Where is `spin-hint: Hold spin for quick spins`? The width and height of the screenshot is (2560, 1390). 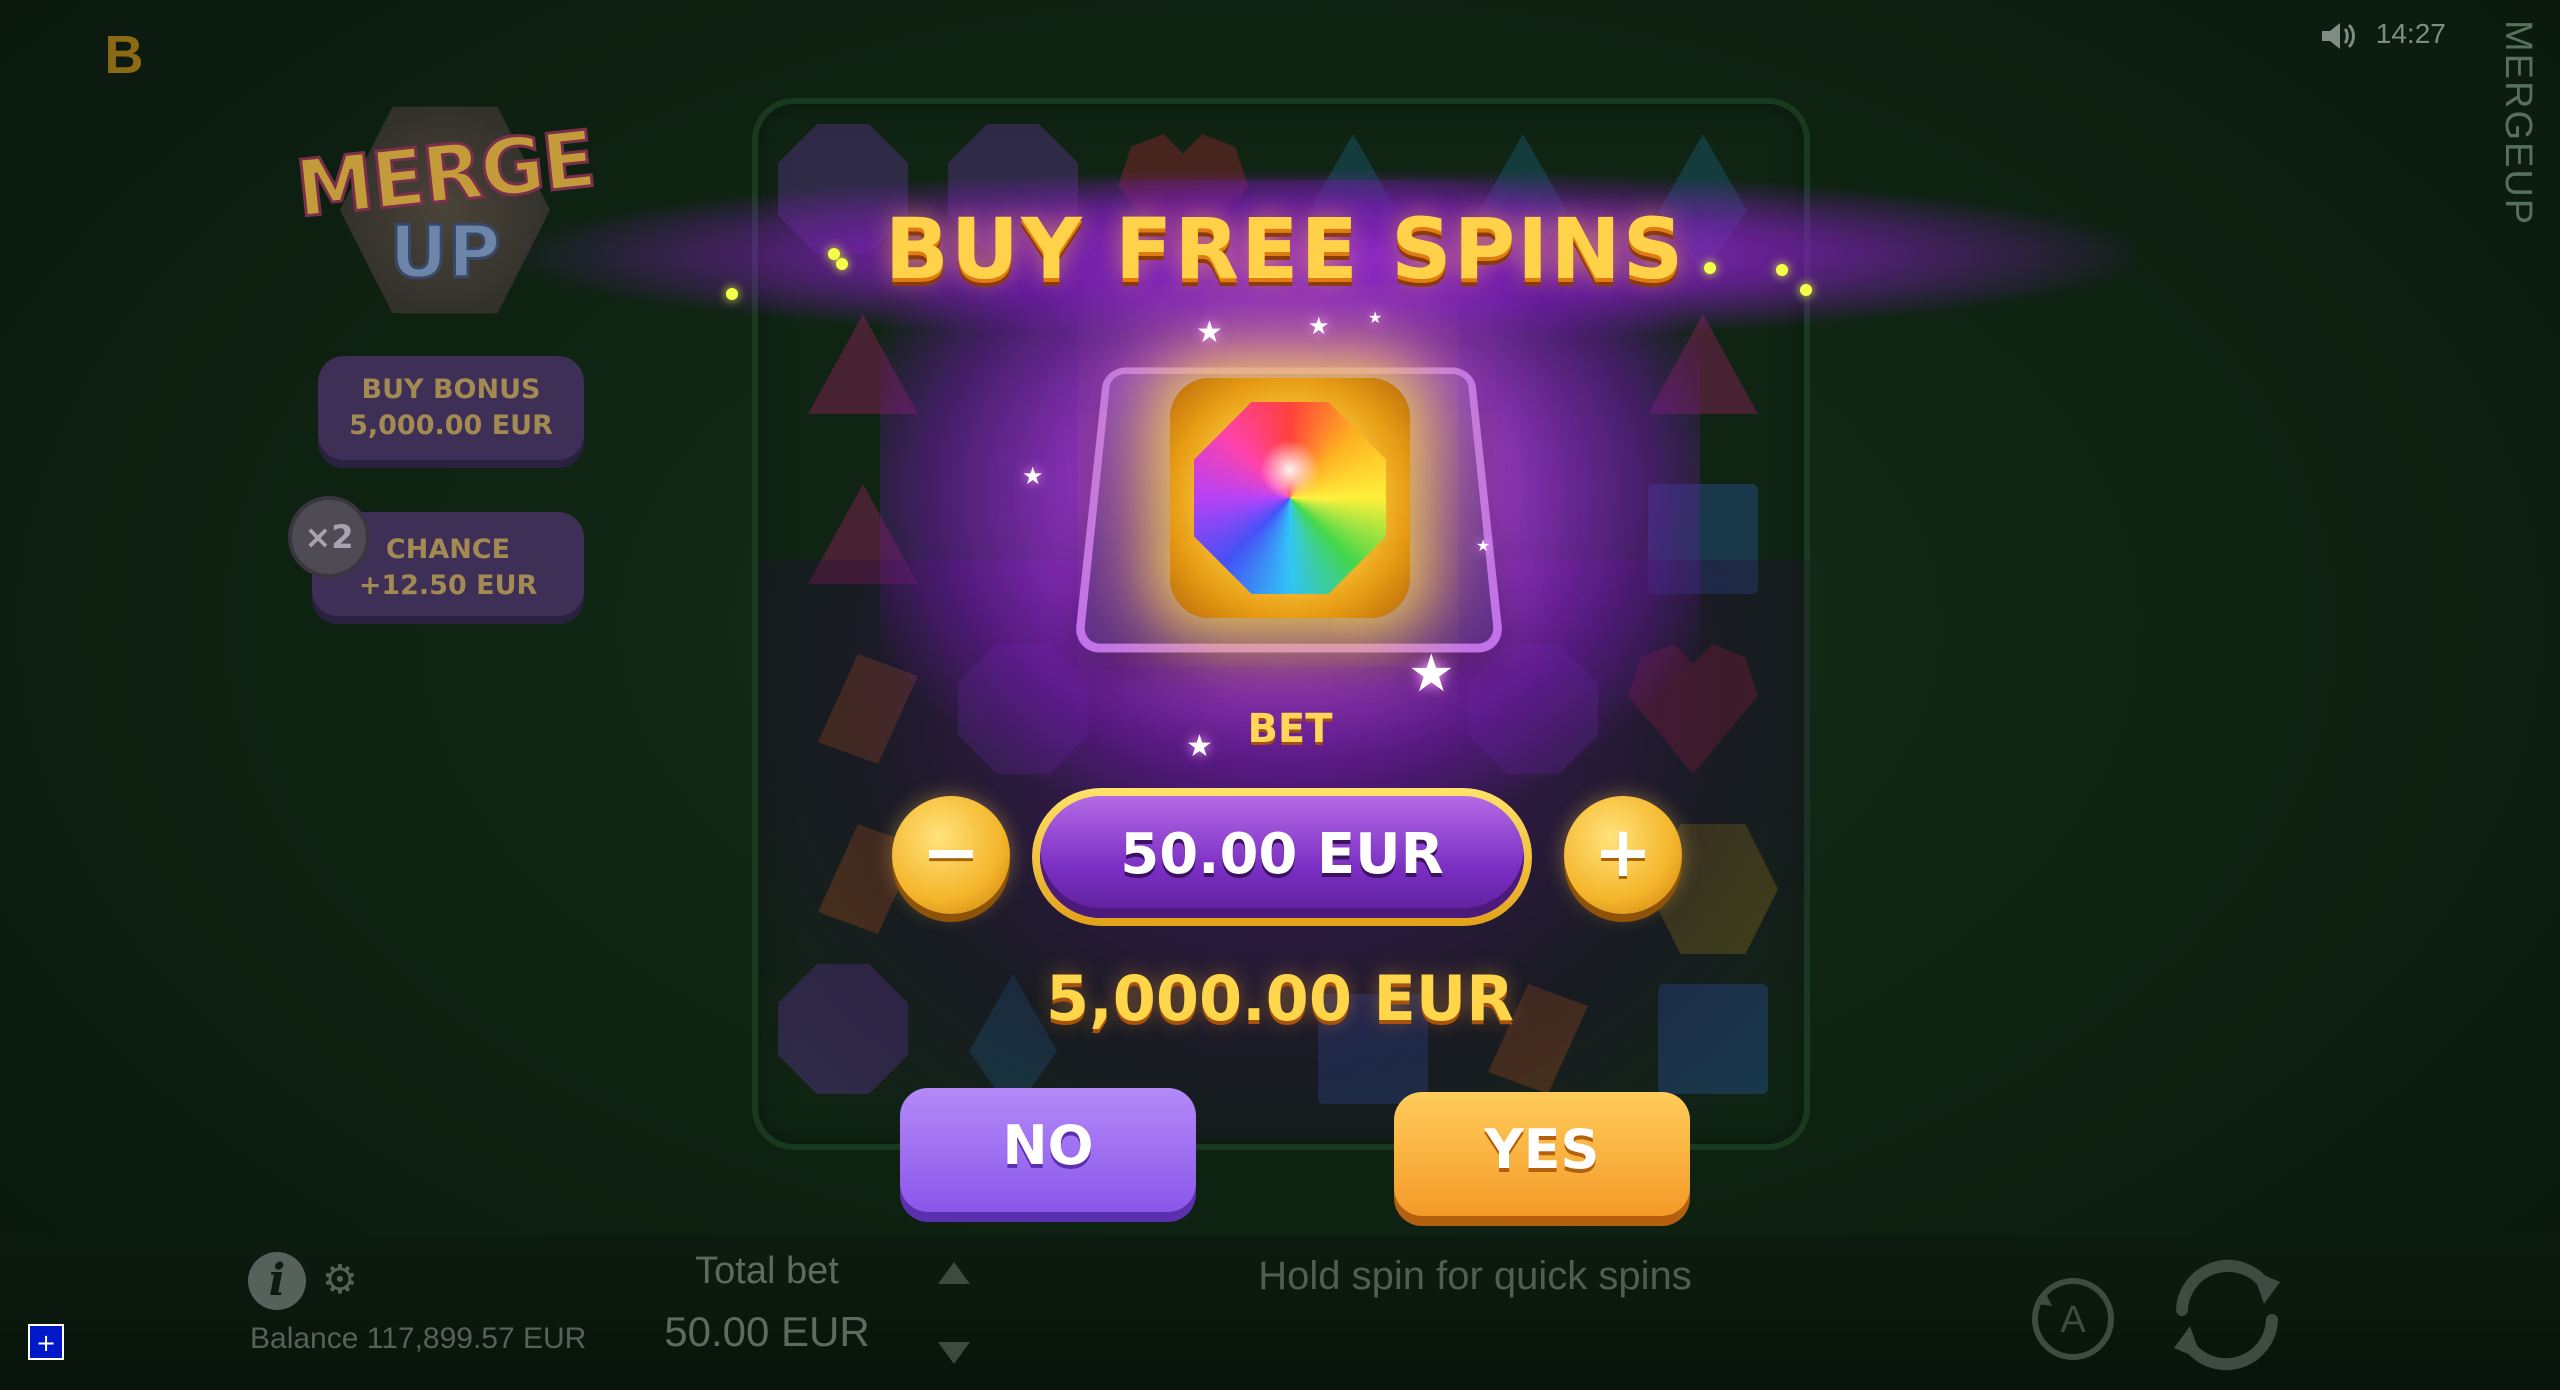
spin-hint: Hold spin for quick spins is located at coordinates (1475, 1276).